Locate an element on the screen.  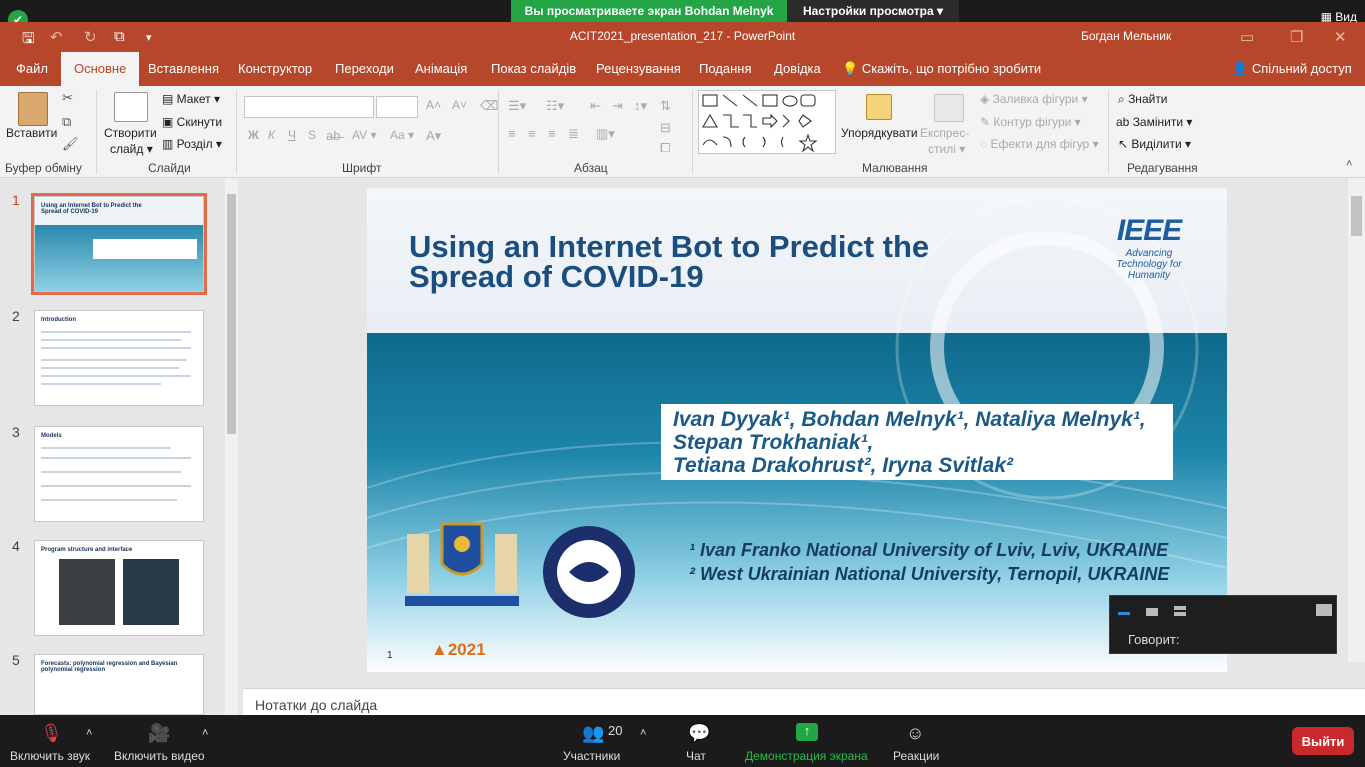
tab-view: Подання is located at coordinates (725, 69).